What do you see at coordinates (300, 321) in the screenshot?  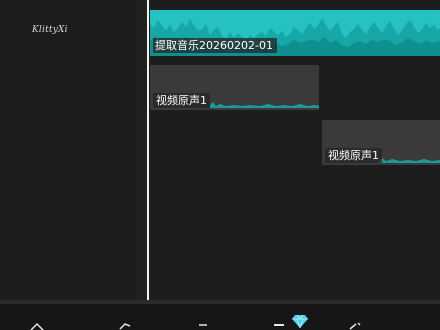 I see `diamond-icon` at bounding box center [300, 321].